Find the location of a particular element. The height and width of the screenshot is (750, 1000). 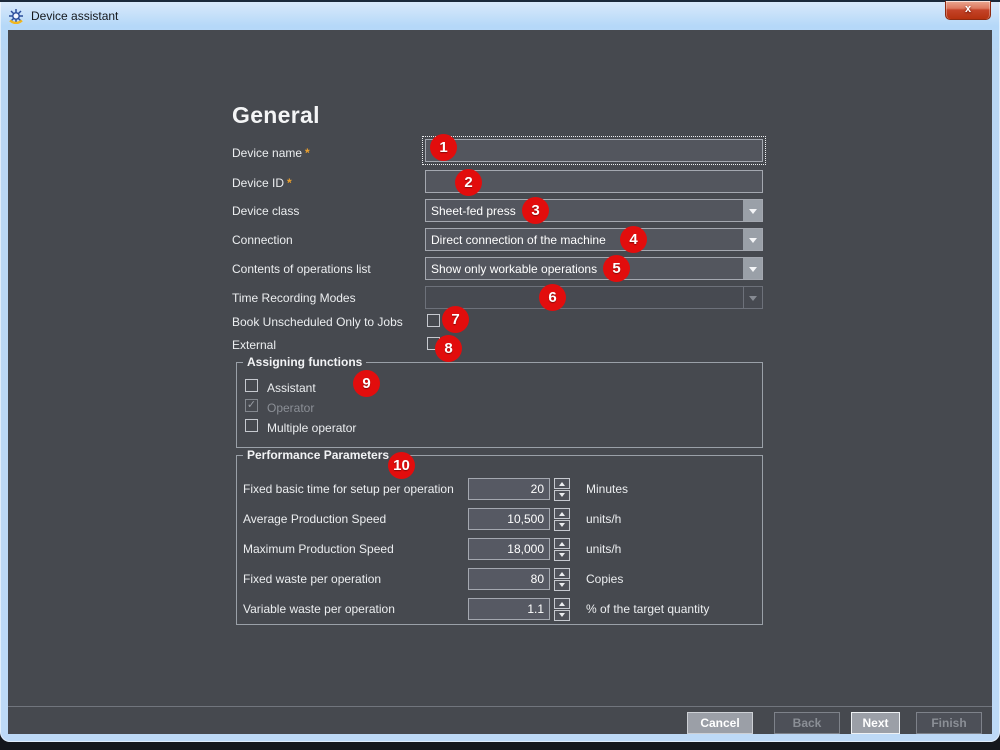

fixed-waste-input is located at coordinates (509, 579).